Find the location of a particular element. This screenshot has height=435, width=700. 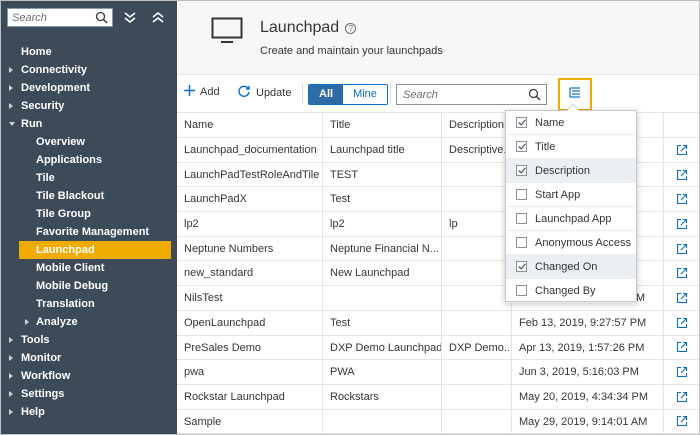

sidebar-item-label: Tile Group is located at coordinates (63, 214).